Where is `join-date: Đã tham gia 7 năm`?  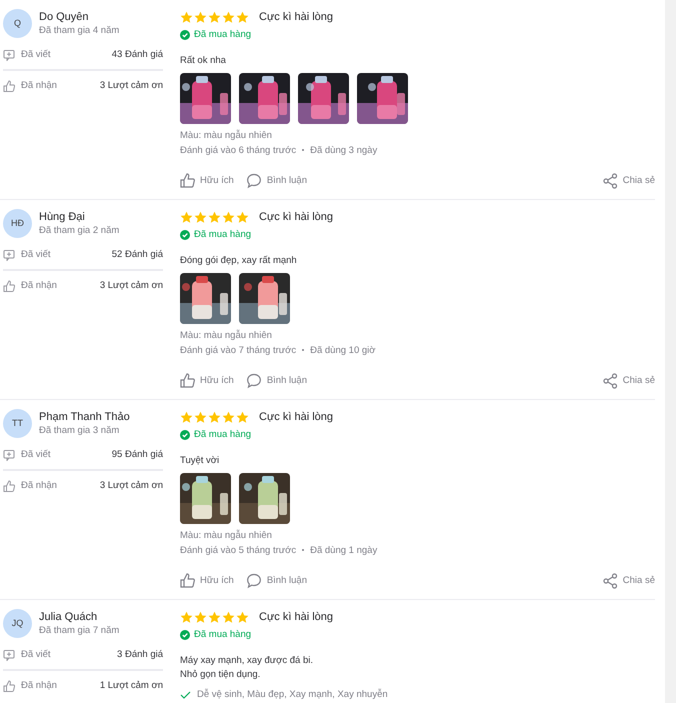
join-date: Đã tham gia 7 năm is located at coordinates (79, 630).